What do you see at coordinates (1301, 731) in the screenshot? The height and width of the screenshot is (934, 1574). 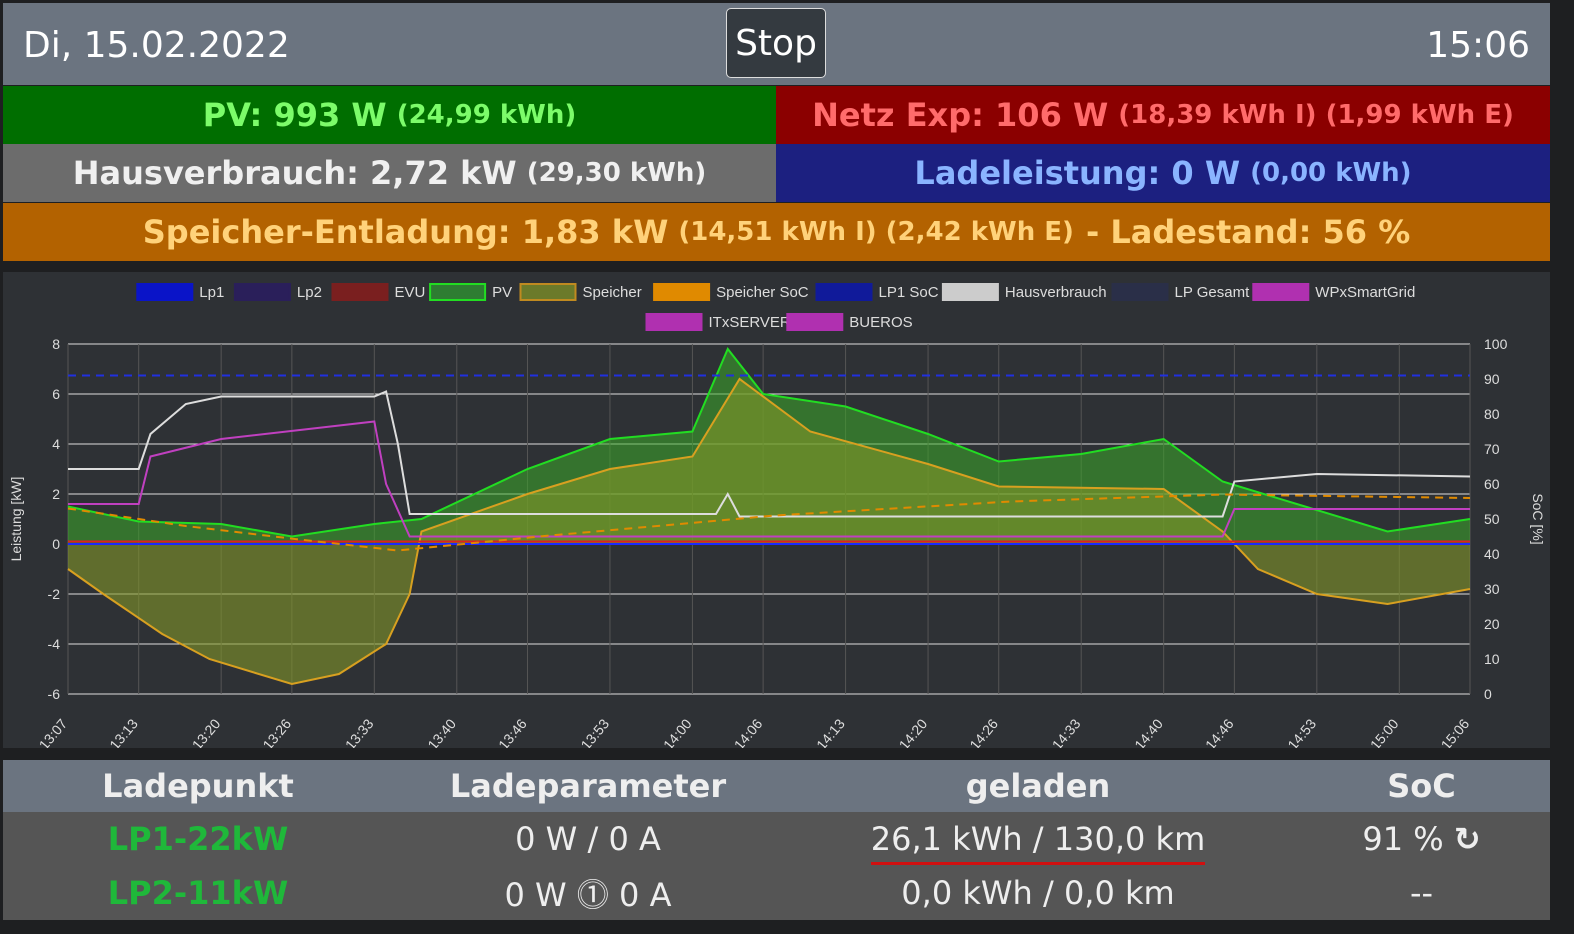 I see `x-tick-label: 14:53` at bounding box center [1301, 731].